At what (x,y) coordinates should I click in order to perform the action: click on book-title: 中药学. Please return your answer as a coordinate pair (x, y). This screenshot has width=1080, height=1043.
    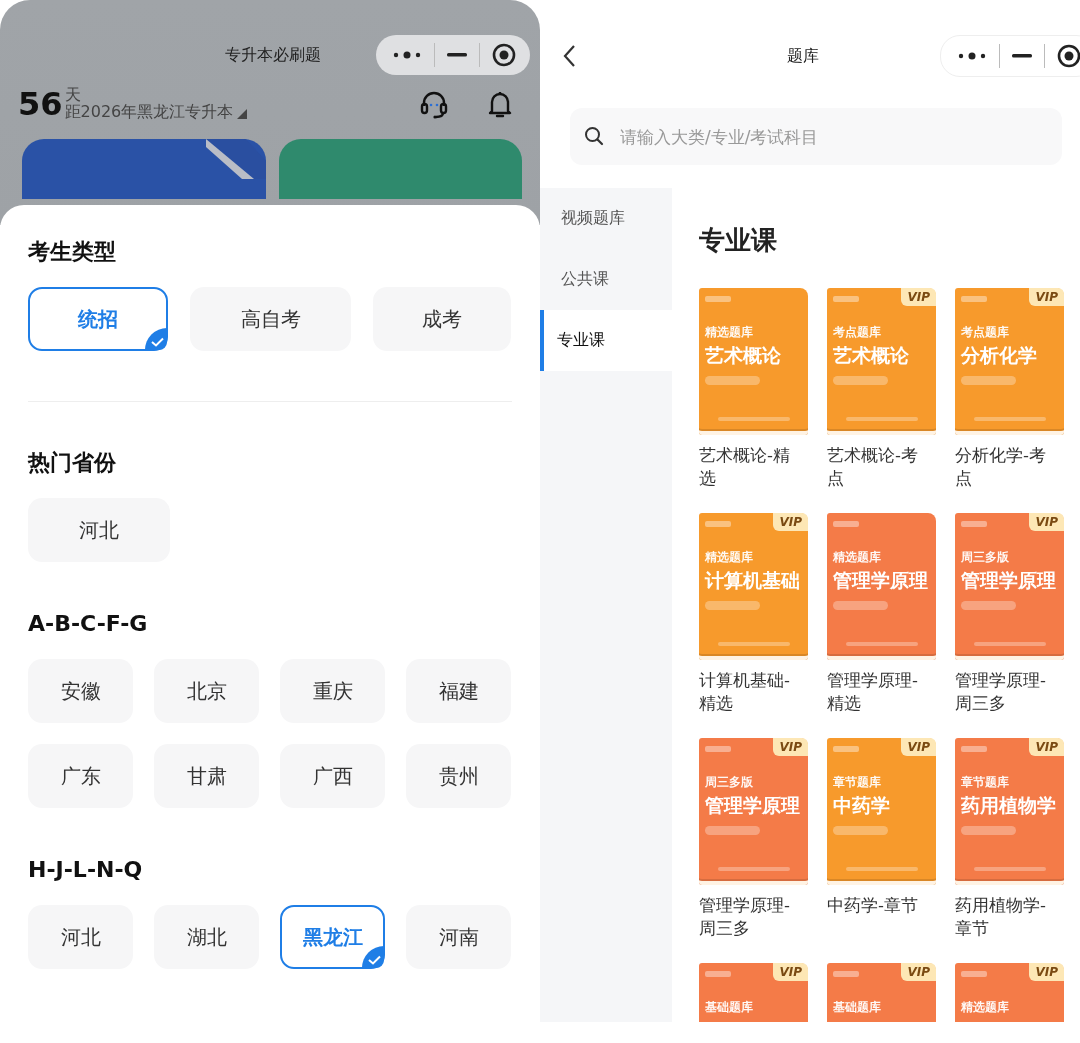
    Looking at the image, I should click on (861, 805).